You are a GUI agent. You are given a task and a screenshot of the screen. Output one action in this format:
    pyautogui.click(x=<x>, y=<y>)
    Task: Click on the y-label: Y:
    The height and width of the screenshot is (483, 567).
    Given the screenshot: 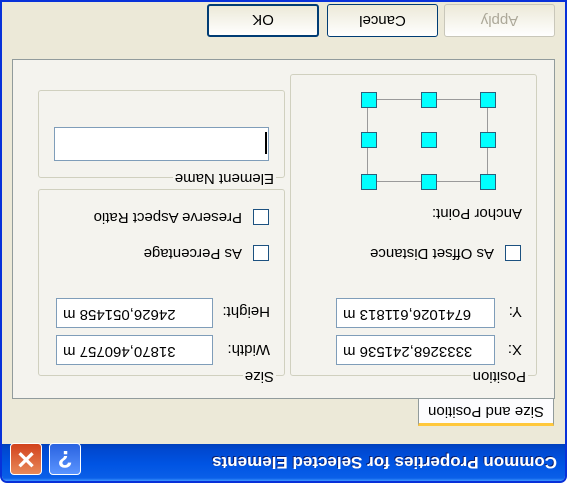 What is the action you would take?
    pyautogui.click(x=515, y=311)
    